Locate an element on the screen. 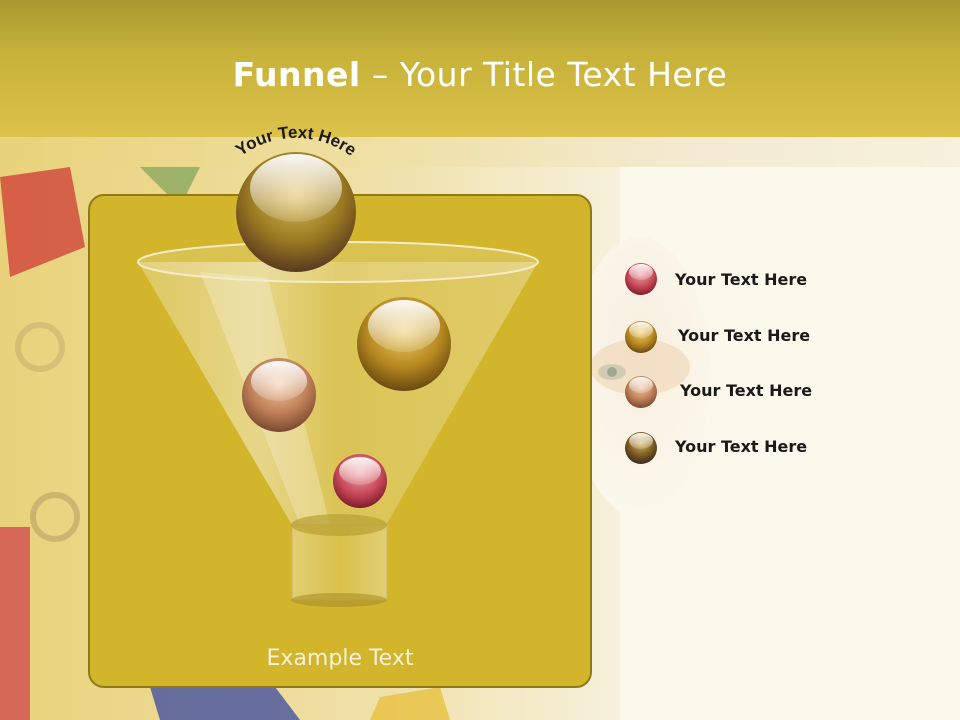 The height and width of the screenshot is (720, 960). legend-label-4: Your Text Here is located at coordinates (741, 446).